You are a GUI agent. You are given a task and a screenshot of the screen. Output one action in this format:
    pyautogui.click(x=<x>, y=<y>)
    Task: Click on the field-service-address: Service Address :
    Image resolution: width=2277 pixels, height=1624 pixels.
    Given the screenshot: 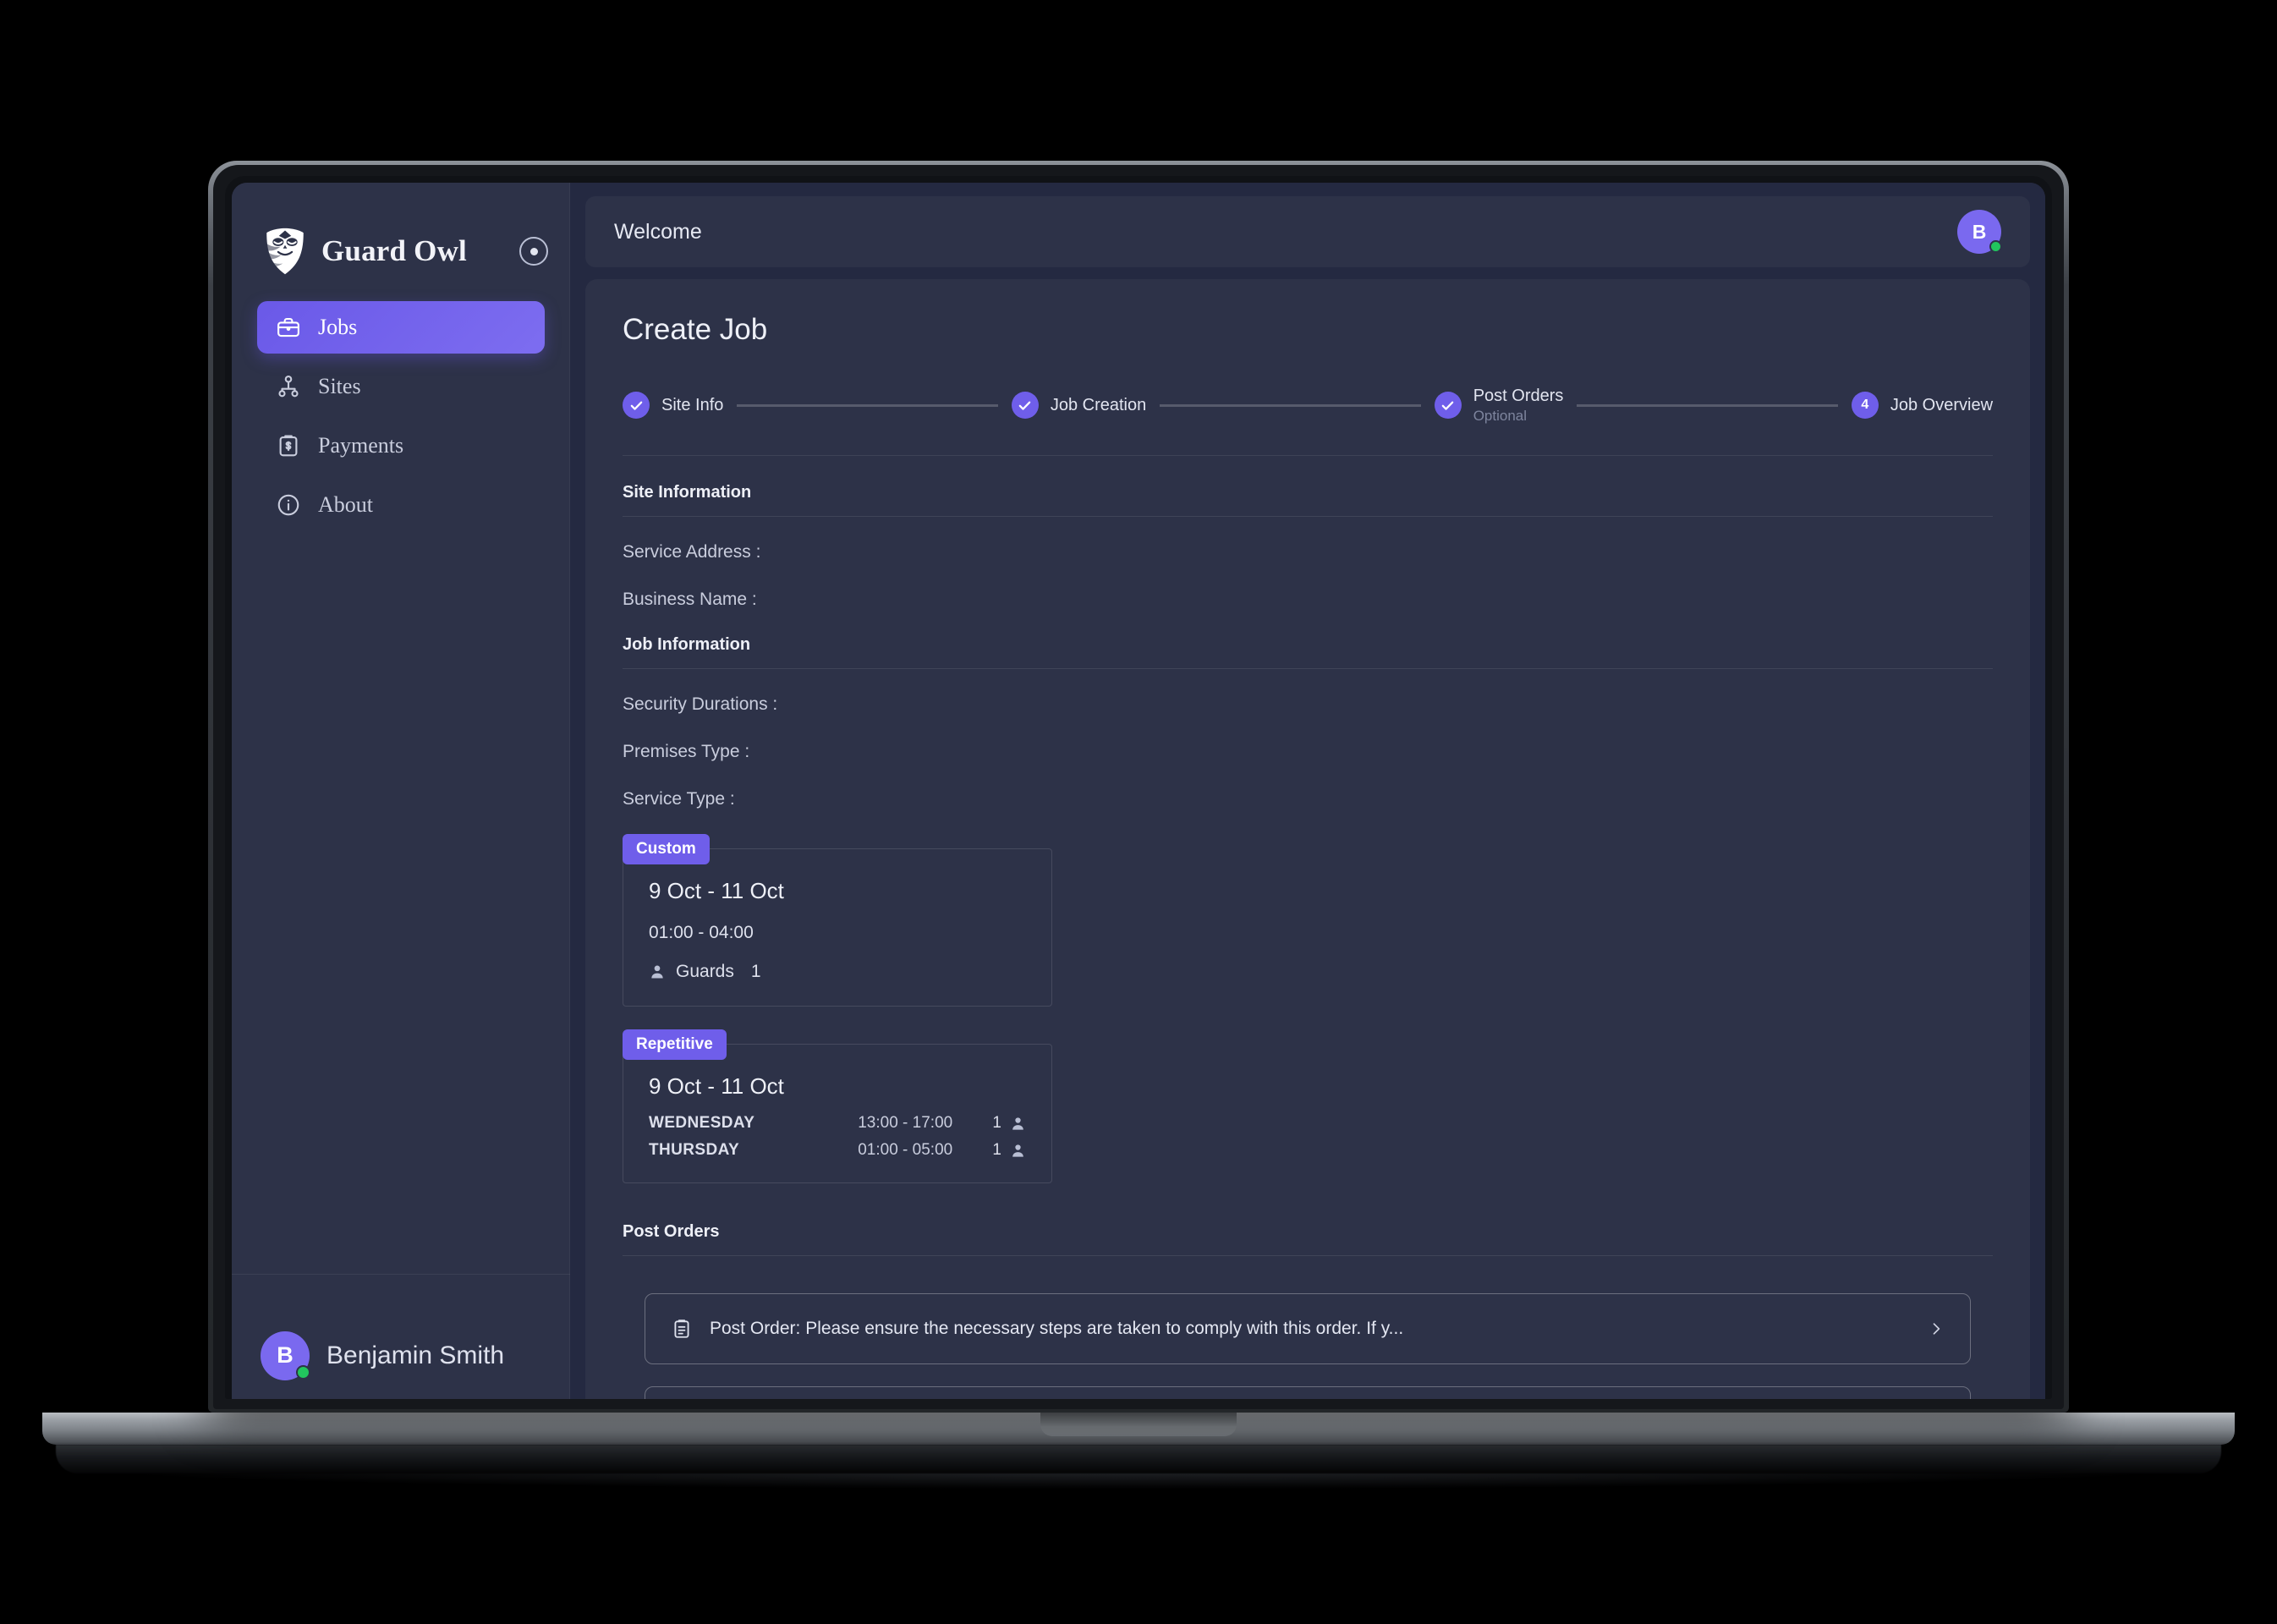 What is the action you would take?
    pyautogui.click(x=692, y=552)
    